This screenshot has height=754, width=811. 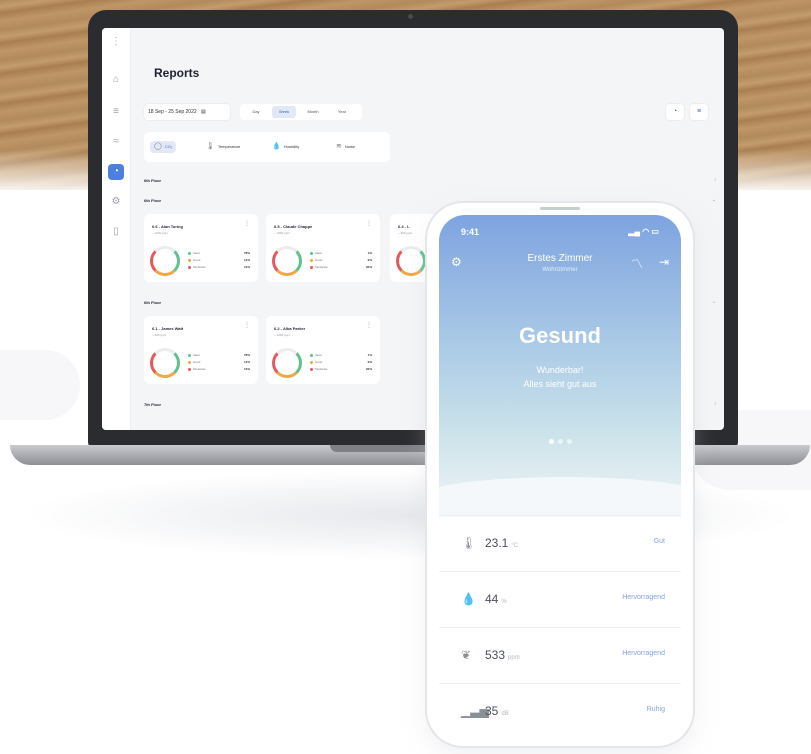 What do you see at coordinates (369, 253) in the screenshot?
I see `ideal-percent: 1%` at bounding box center [369, 253].